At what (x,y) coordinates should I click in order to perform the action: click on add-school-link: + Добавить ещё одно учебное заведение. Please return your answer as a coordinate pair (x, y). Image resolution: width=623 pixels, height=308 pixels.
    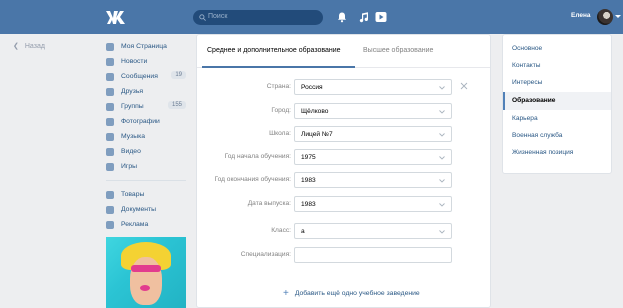
    Looking at the image, I should click on (351, 293).